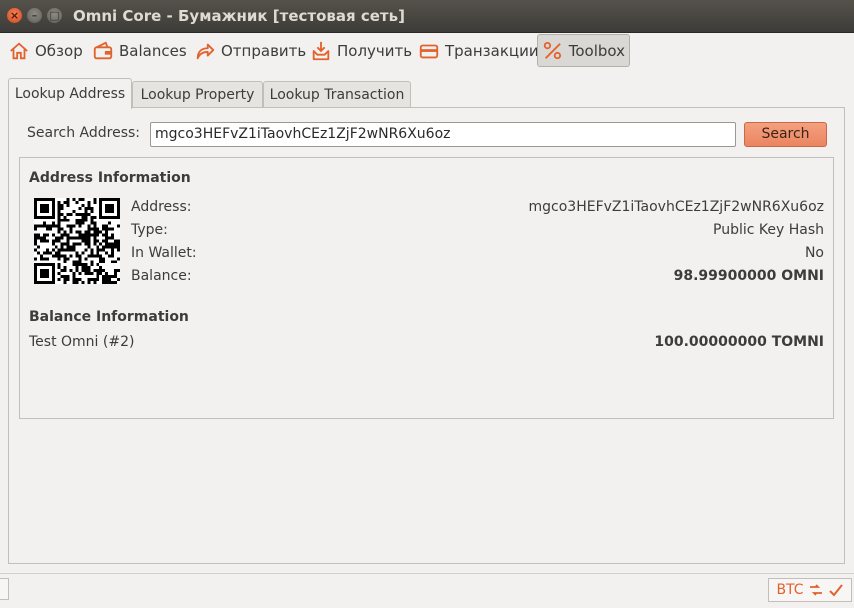 The width and height of the screenshot is (854, 608). Describe the element at coordinates (785, 134) in the screenshot. I see `search-button: Search` at that location.